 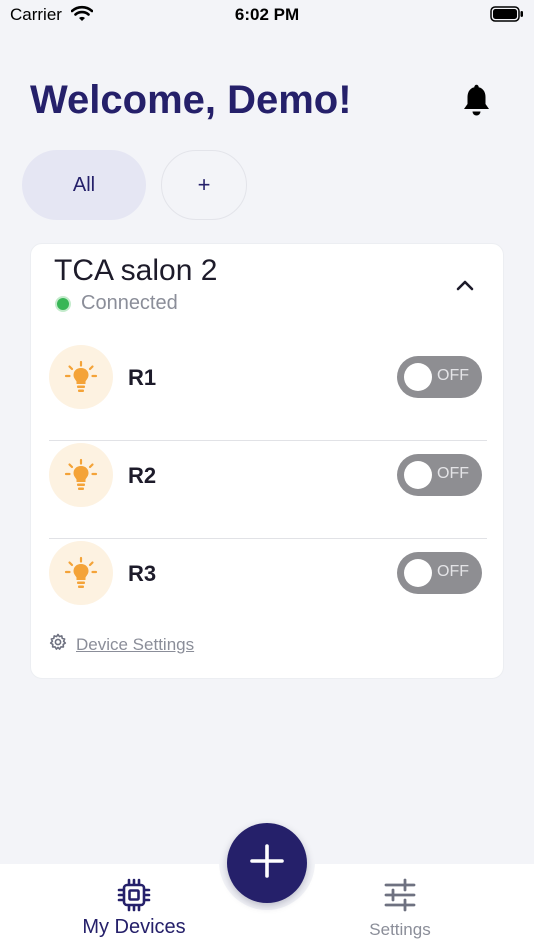 What do you see at coordinates (400, 895) in the screenshot?
I see `sliders-icon` at bounding box center [400, 895].